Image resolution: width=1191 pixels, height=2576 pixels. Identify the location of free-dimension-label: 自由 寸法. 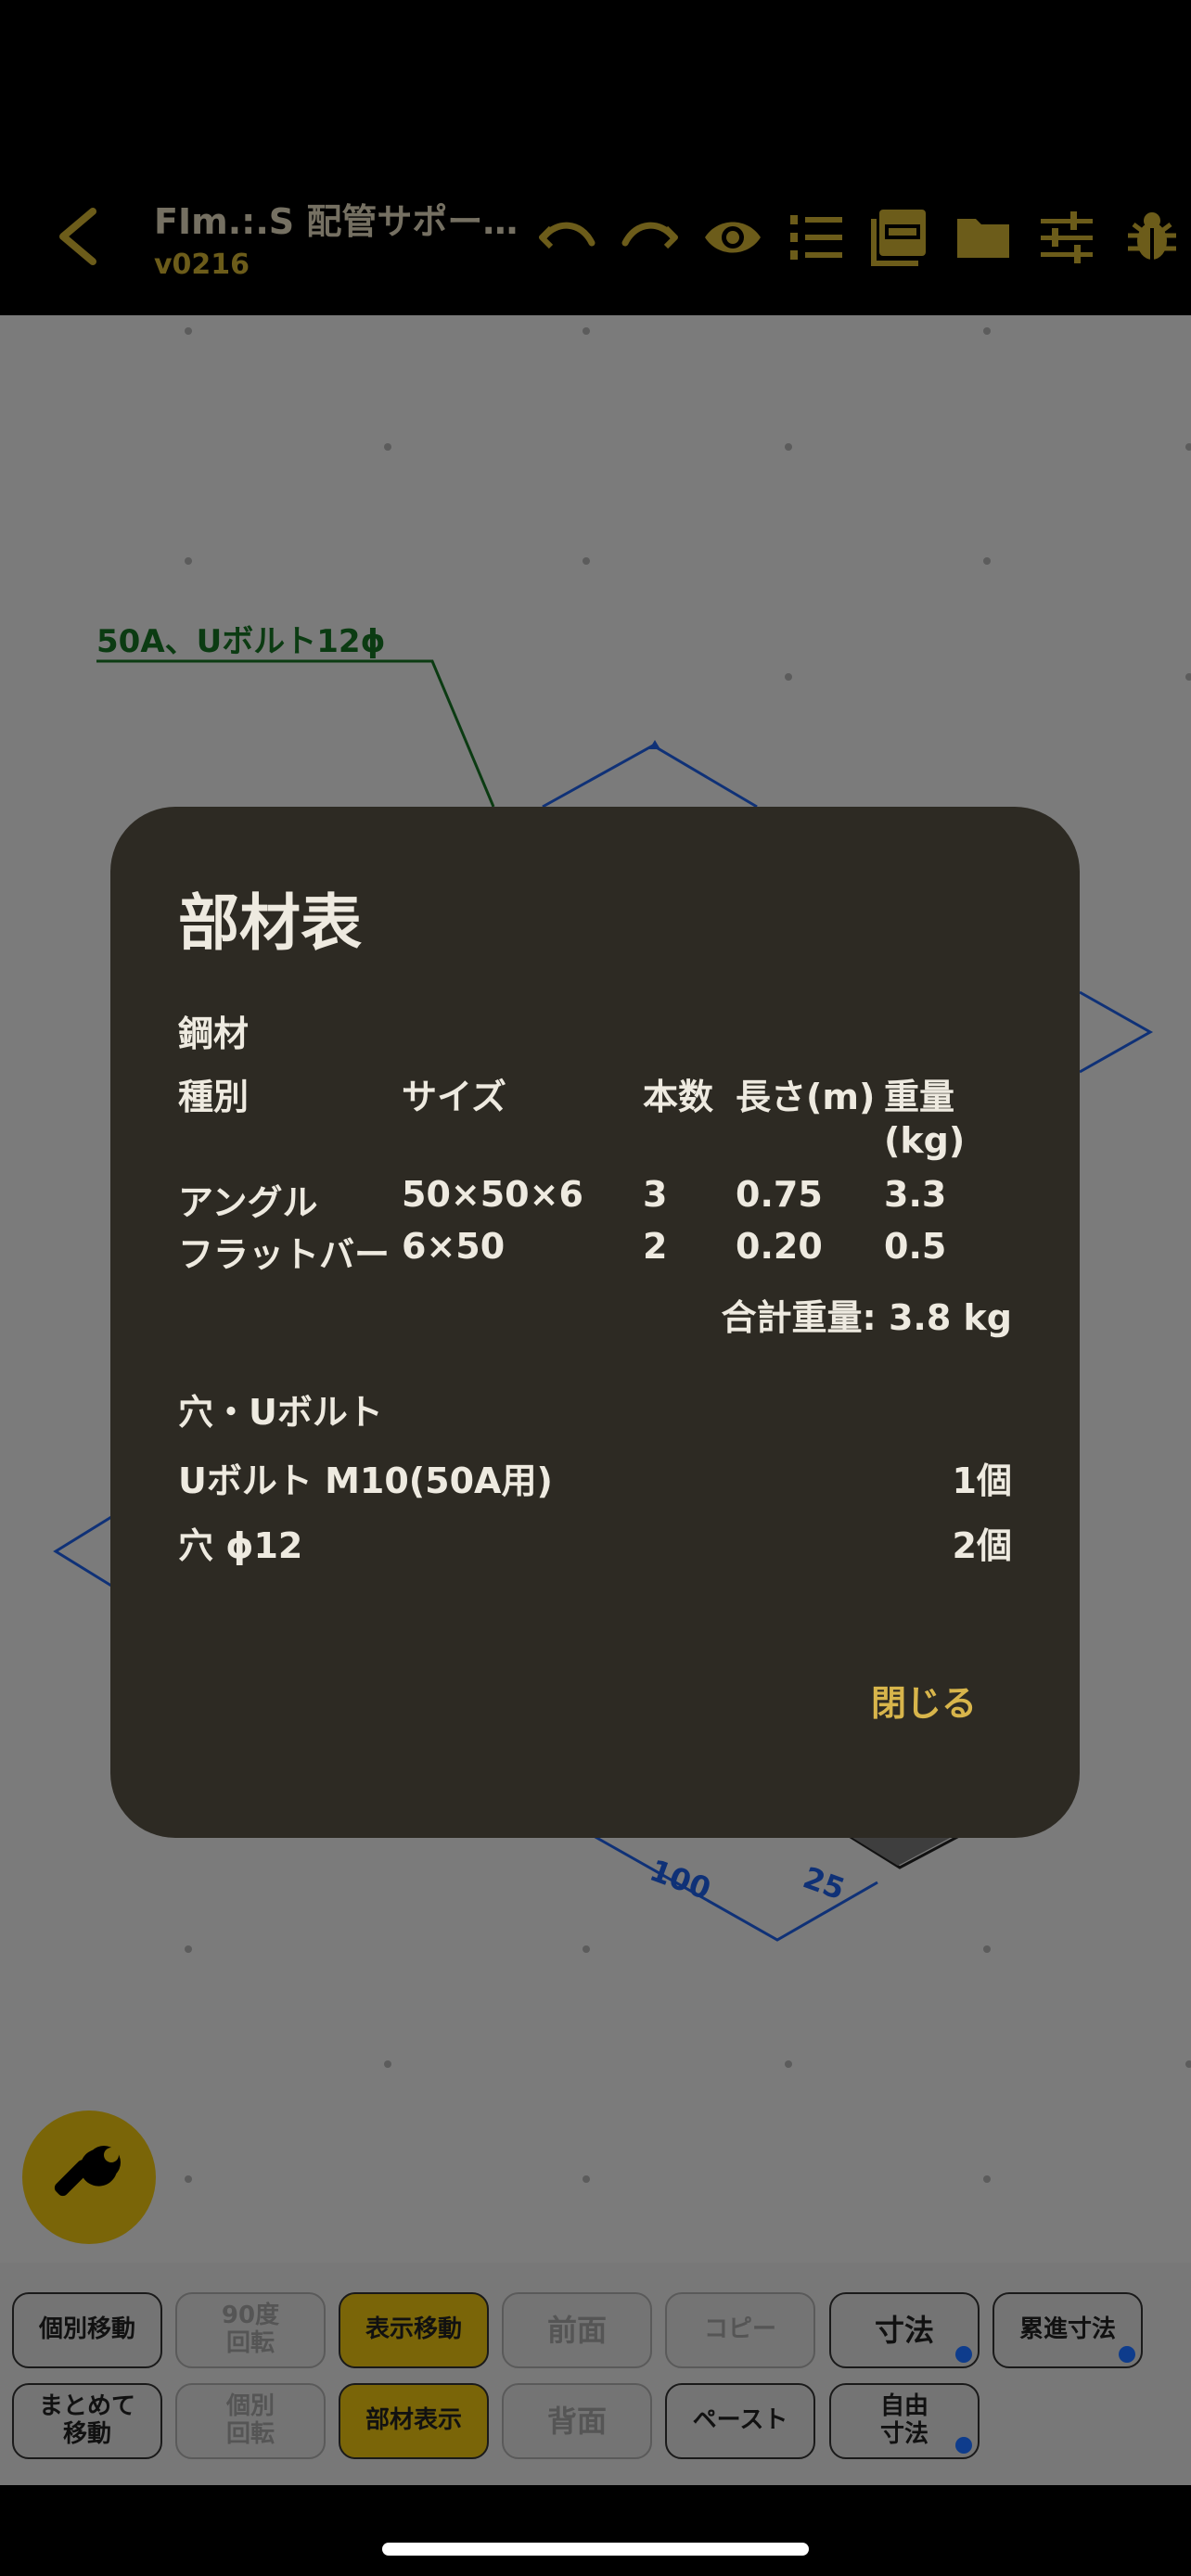
(903, 2420).